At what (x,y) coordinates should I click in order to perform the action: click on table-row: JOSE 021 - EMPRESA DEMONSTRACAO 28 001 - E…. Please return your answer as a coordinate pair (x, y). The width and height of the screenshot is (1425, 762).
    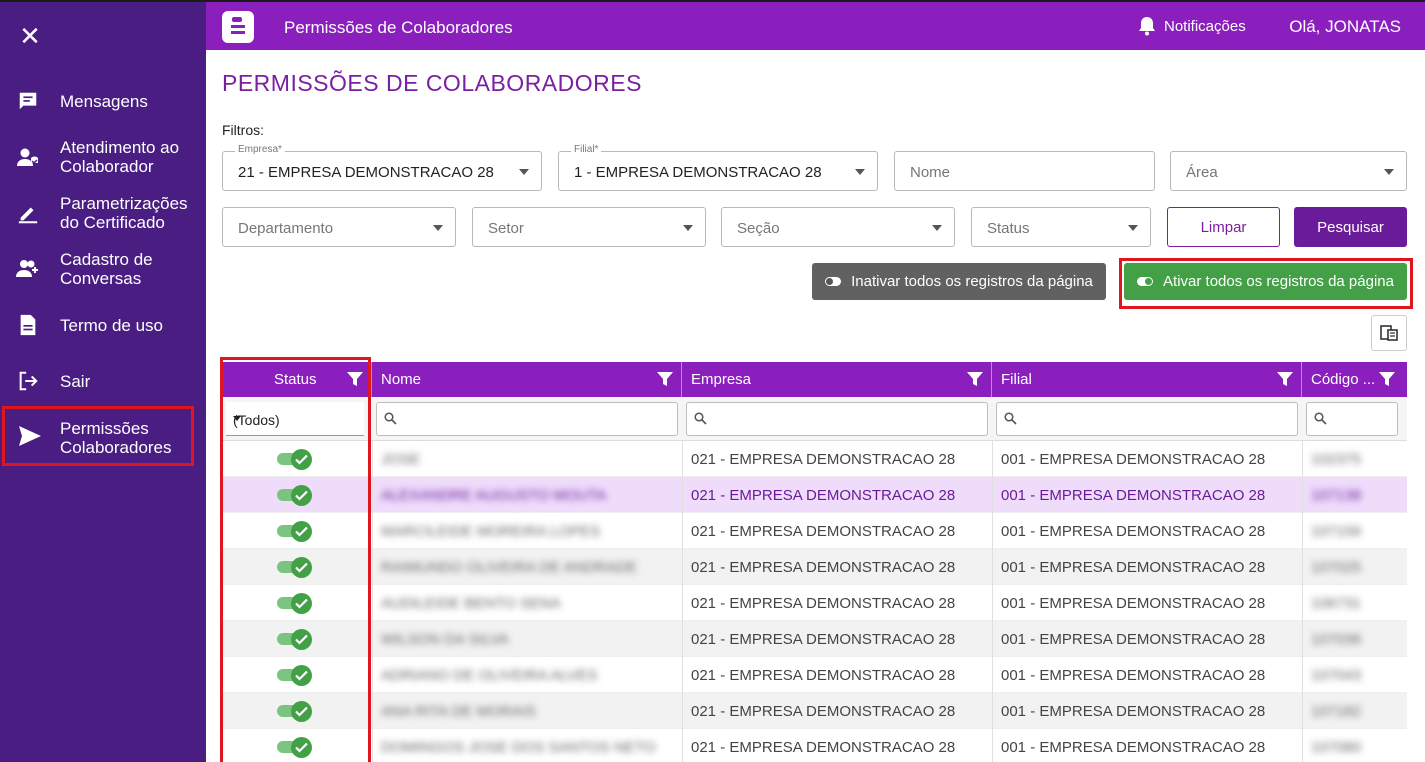
    Looking at the image, I should click on (814, 459).